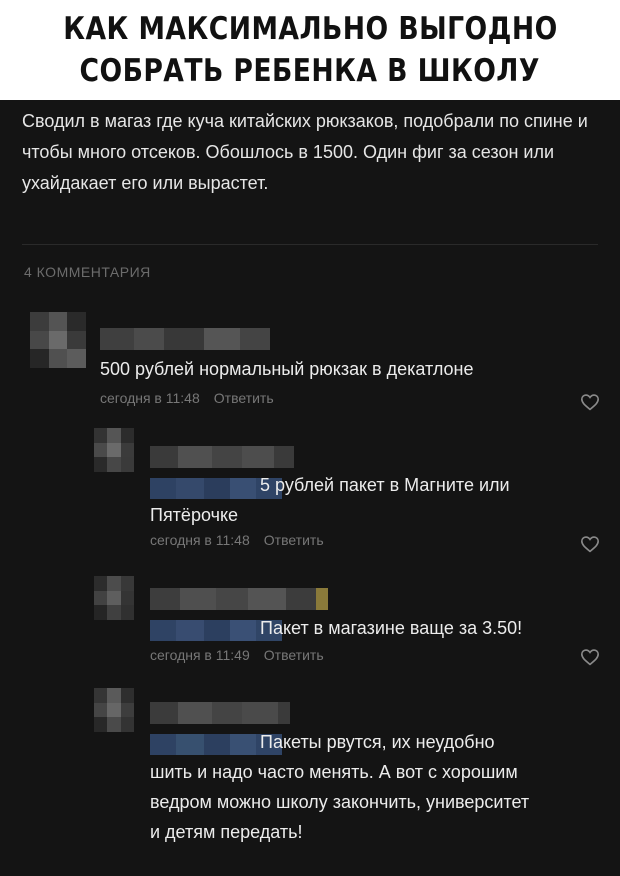 This screenshot has height=876, width=620. What do you see at coordinates (310, 71) in the screenshot?
I see `header-line-2: СОБРАТЬ РЕБЕНКА В ШКОЛУ` at bounding box center [310, 71].